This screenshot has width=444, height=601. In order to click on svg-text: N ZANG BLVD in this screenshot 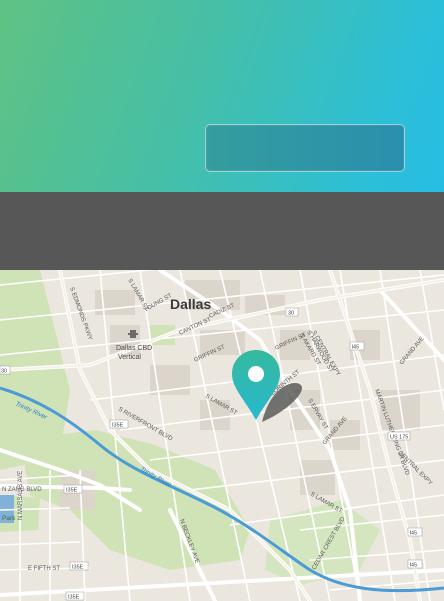, I will do `click(22, 490)`.